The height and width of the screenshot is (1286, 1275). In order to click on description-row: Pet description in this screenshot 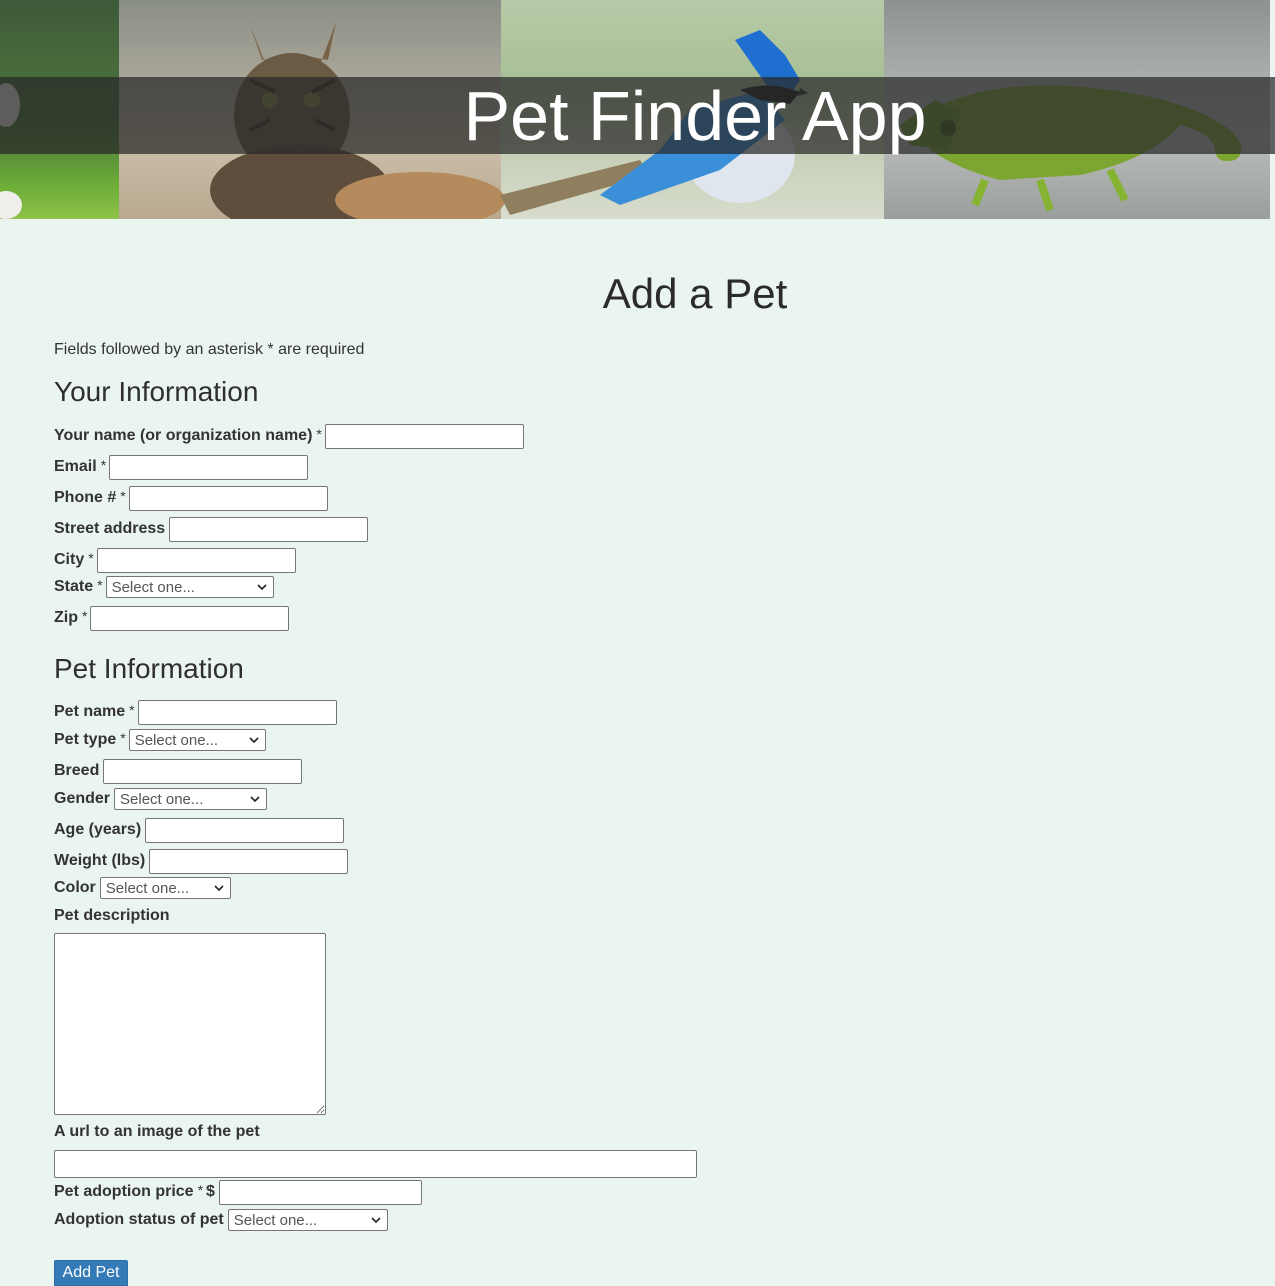, I will do `click(112, 916)`.